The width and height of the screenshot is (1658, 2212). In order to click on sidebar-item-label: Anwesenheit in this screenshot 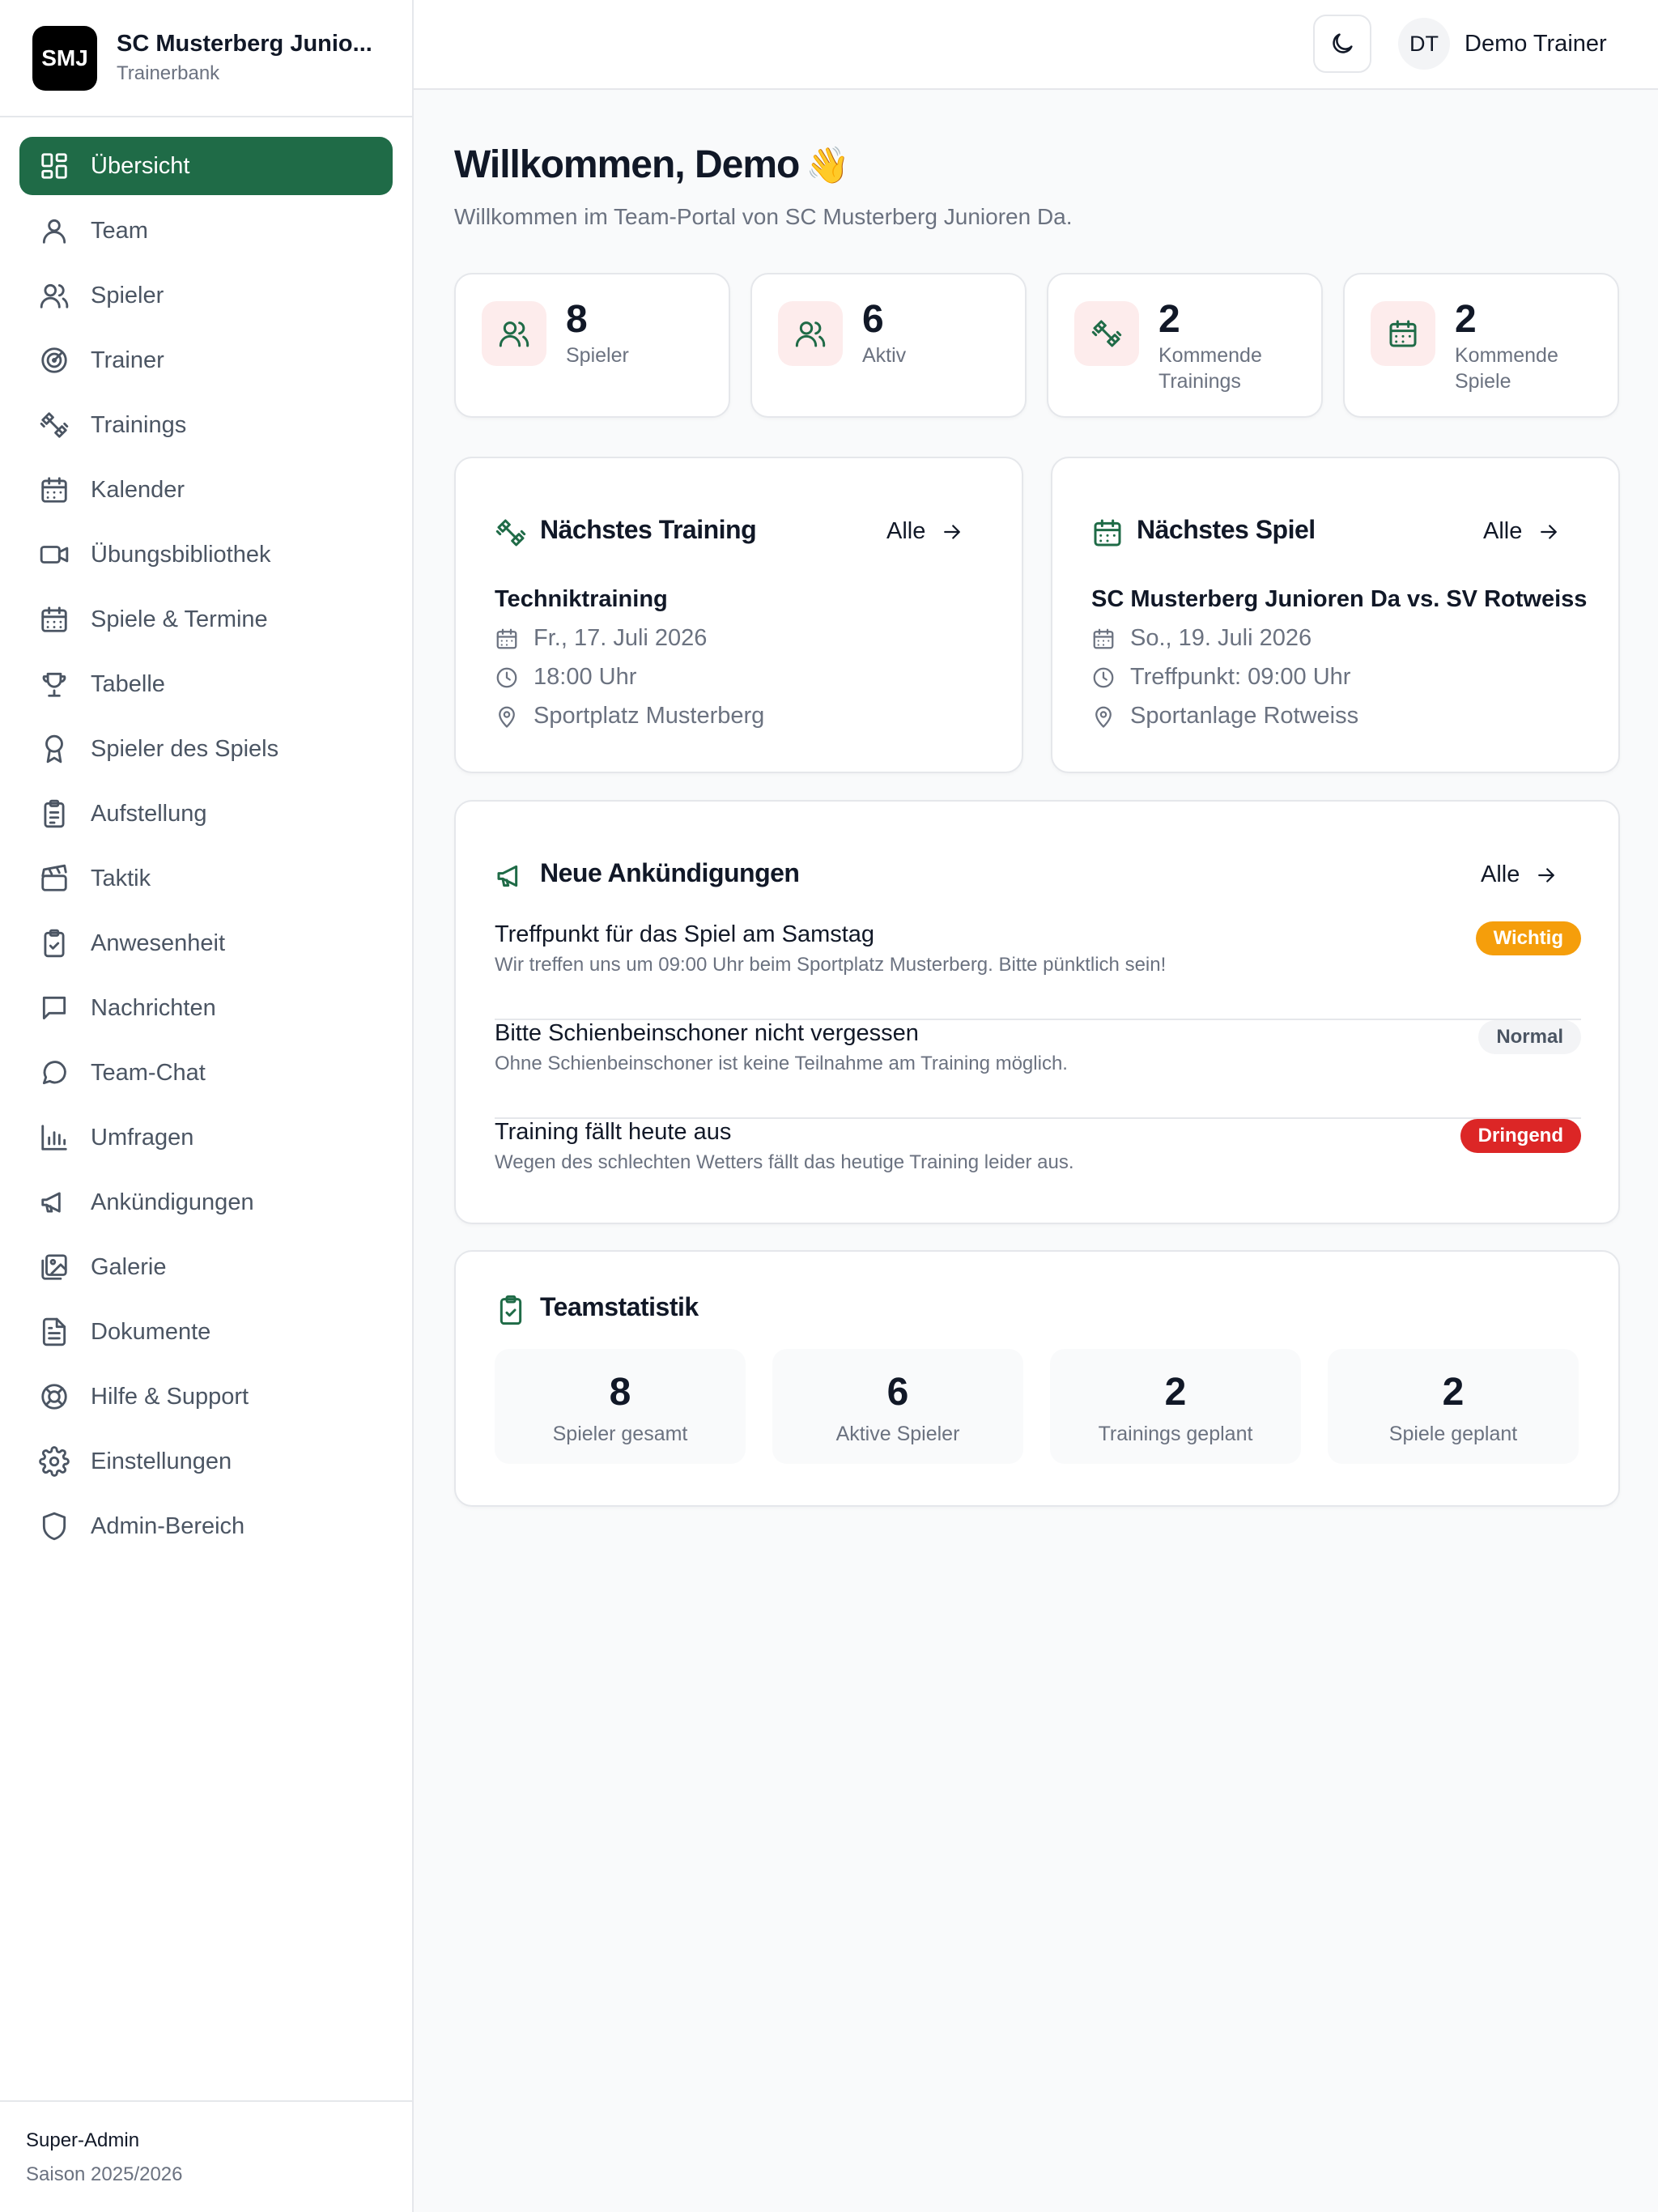, I will do `click(158, 943)`.